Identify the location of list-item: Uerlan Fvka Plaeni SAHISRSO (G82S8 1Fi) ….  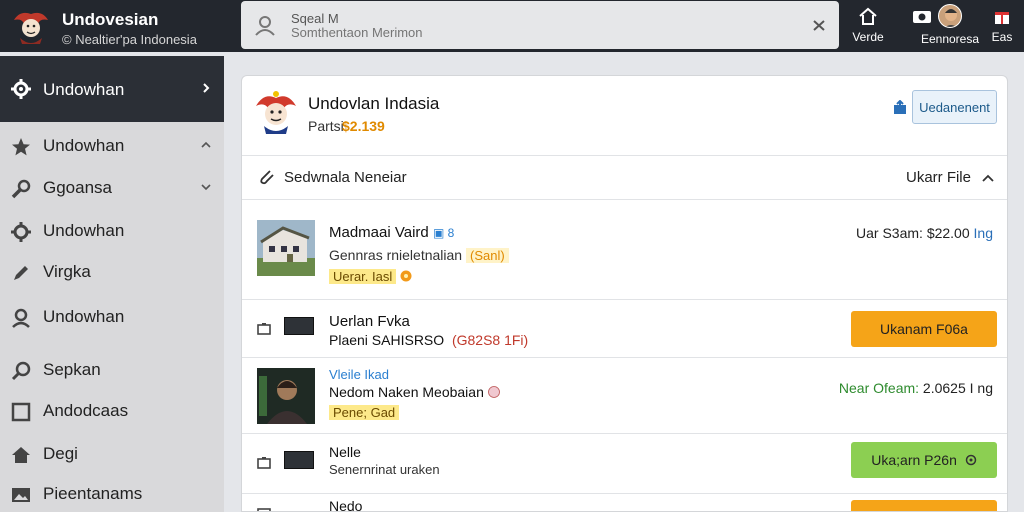
(624, 329).